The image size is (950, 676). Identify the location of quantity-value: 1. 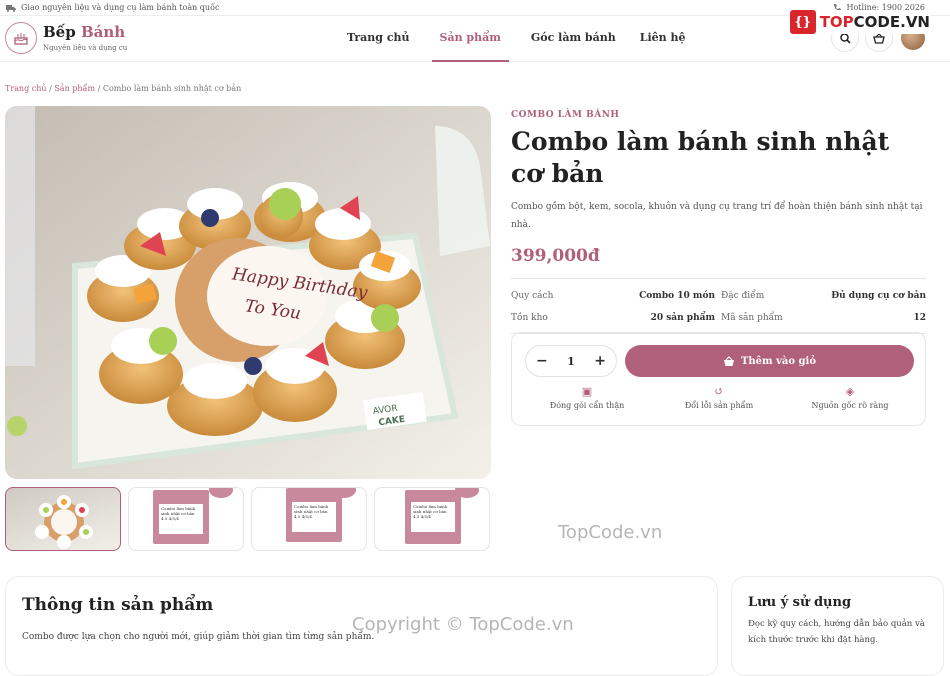
(571, 361).